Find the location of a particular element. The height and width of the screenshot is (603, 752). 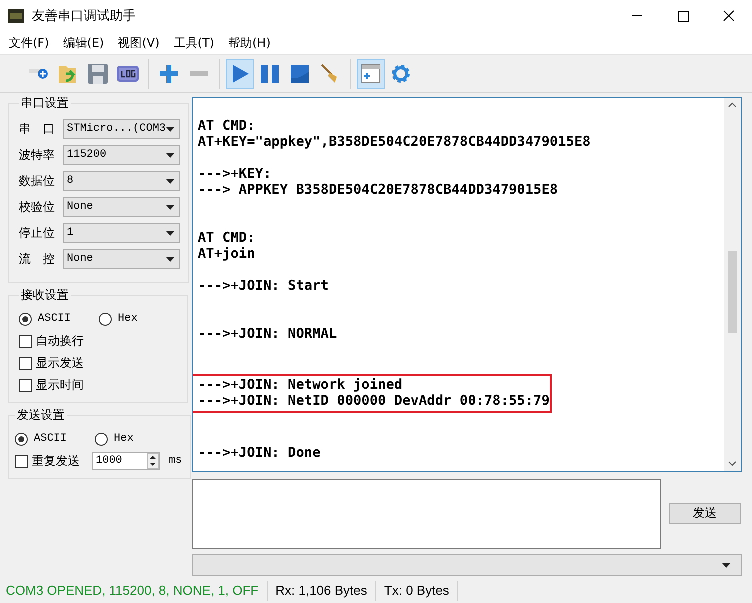

field-label: 数据位 is located at coordinates (37, 181).